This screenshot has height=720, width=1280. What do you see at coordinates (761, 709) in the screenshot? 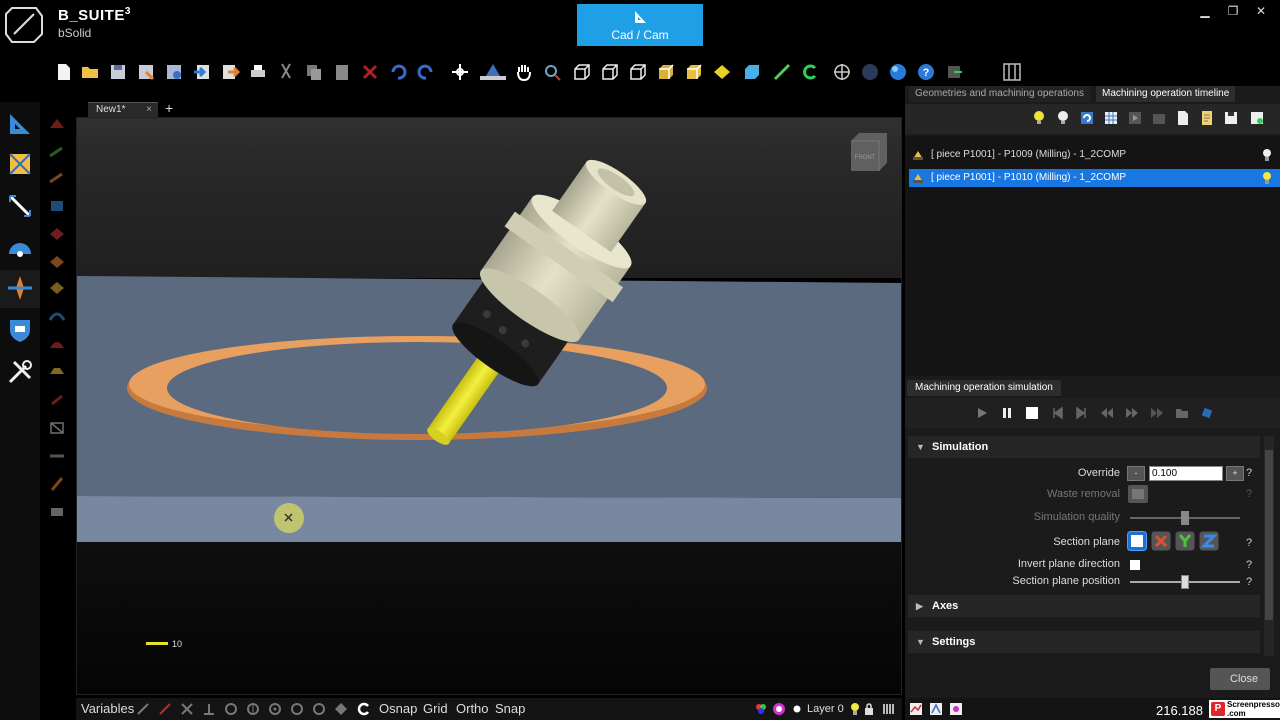
I see `layer-palette-icon` at bounding box center [761, 709].